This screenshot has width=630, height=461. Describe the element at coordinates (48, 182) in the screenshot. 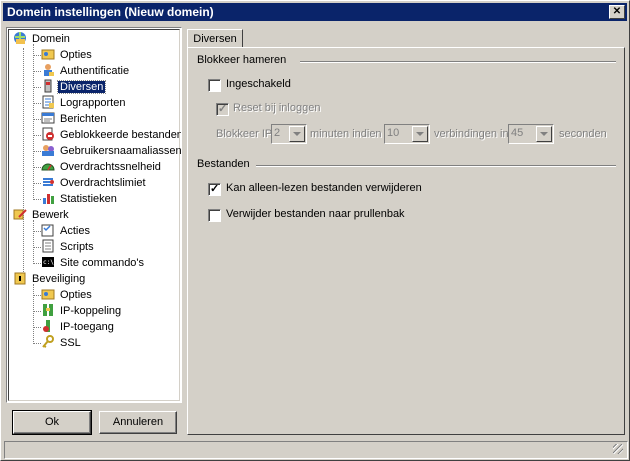

I see `limit-icon` at that location.